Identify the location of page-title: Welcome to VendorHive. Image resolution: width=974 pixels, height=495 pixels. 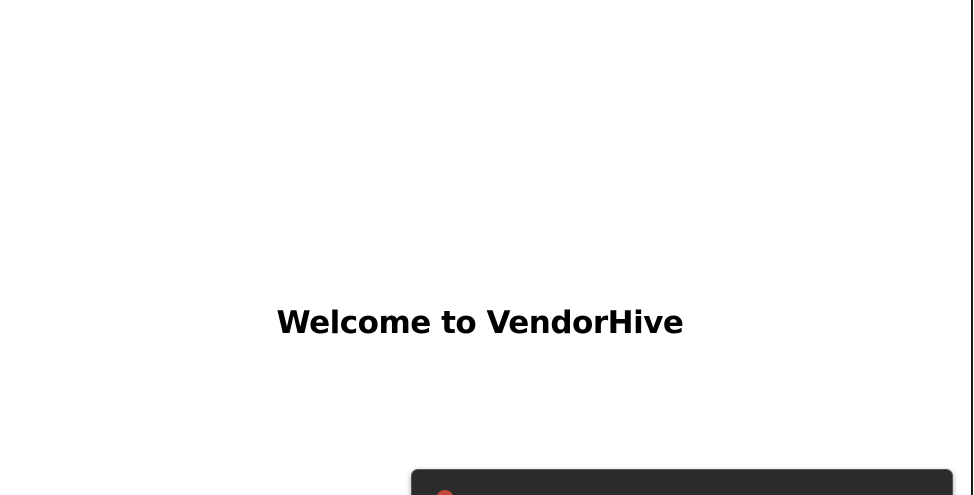
(480, 323).